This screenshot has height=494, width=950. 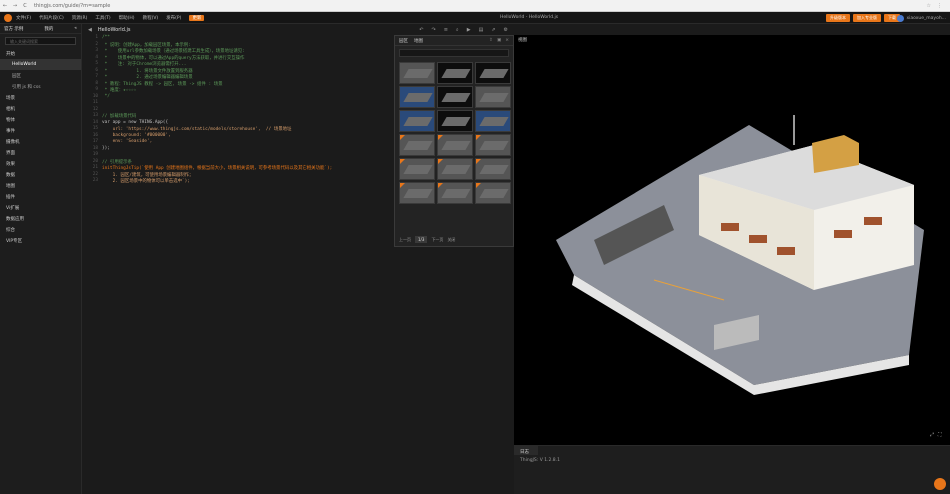 I want to click on sidebar-item: HelloWorld, so click(x=40, y=64).